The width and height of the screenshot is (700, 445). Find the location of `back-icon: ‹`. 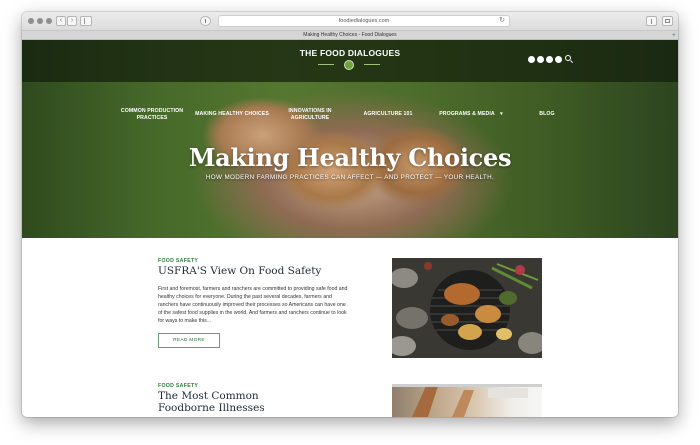

back-icon: ‹ is located at coordinates (61, 21).